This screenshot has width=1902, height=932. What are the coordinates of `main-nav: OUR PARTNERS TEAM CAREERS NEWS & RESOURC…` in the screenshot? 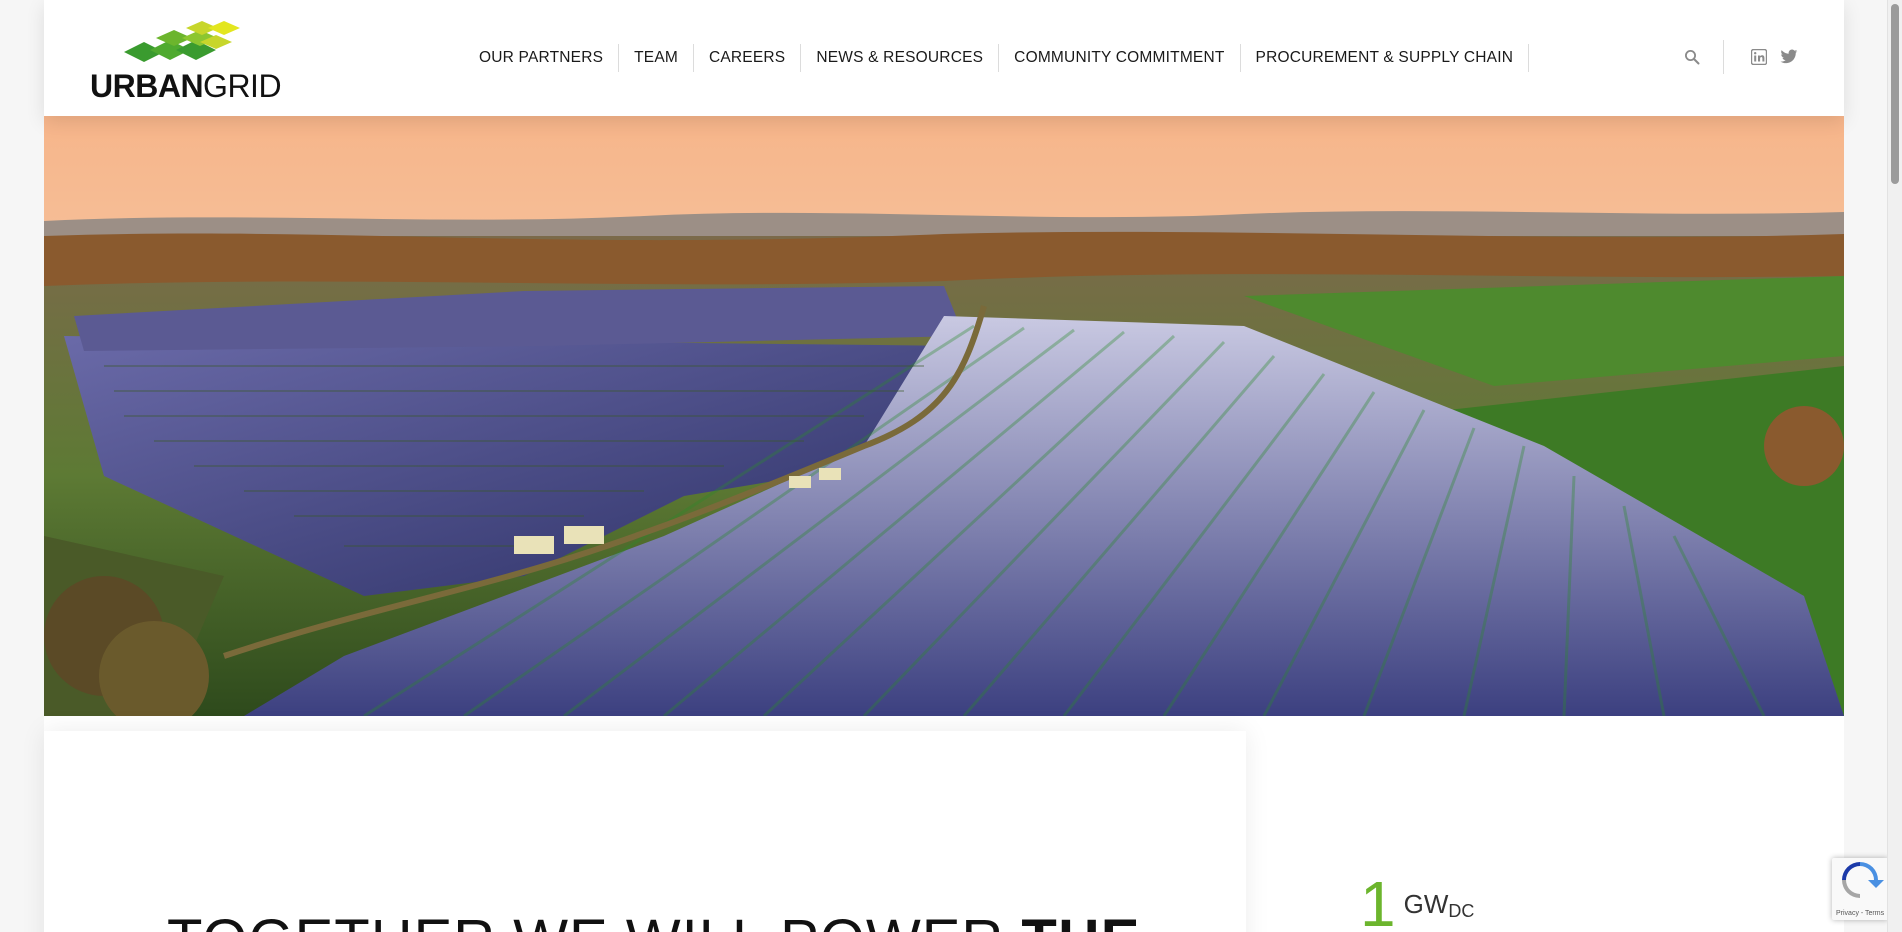 It's located at (997, 58).